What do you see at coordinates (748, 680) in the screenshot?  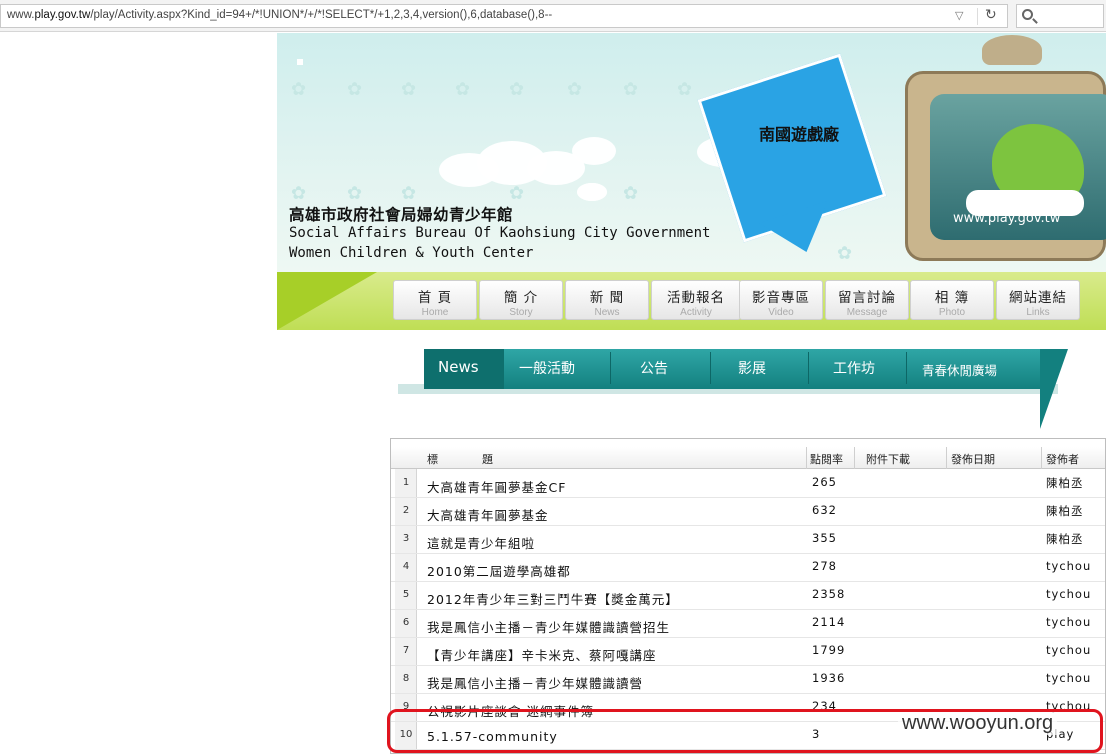 I see `table-row: 8 我是鳳信小主播－青少年媒體識讀營 1936 tychou` at bounding box center [748, 680].